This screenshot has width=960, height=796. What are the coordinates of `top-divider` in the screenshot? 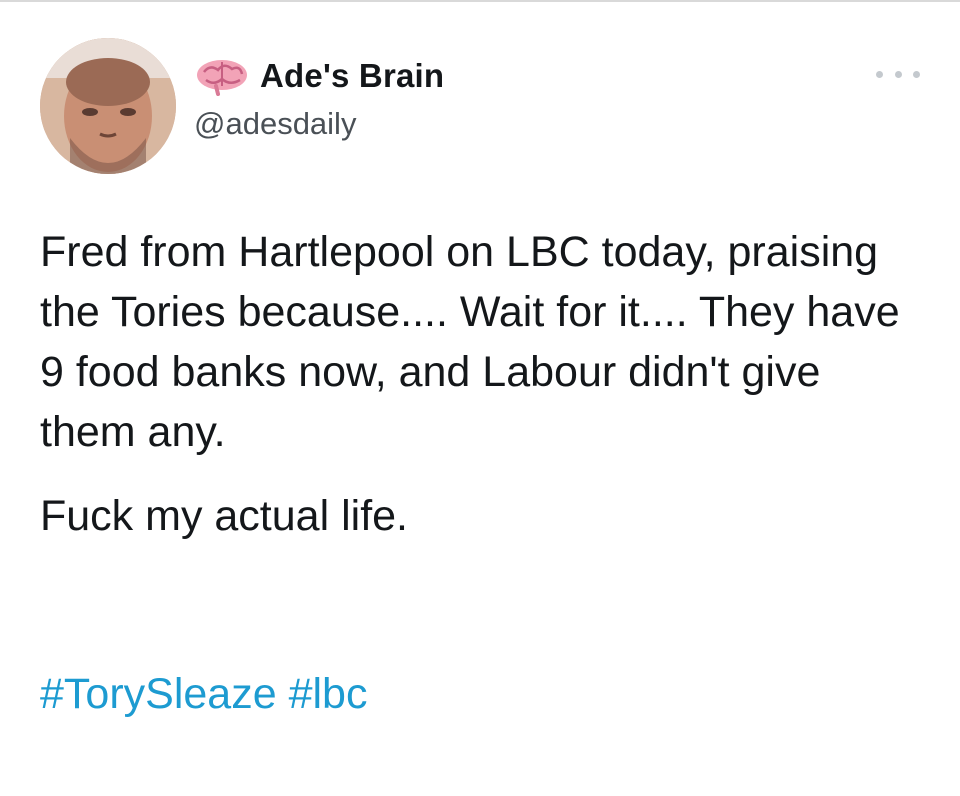 It's located at (480, 1).